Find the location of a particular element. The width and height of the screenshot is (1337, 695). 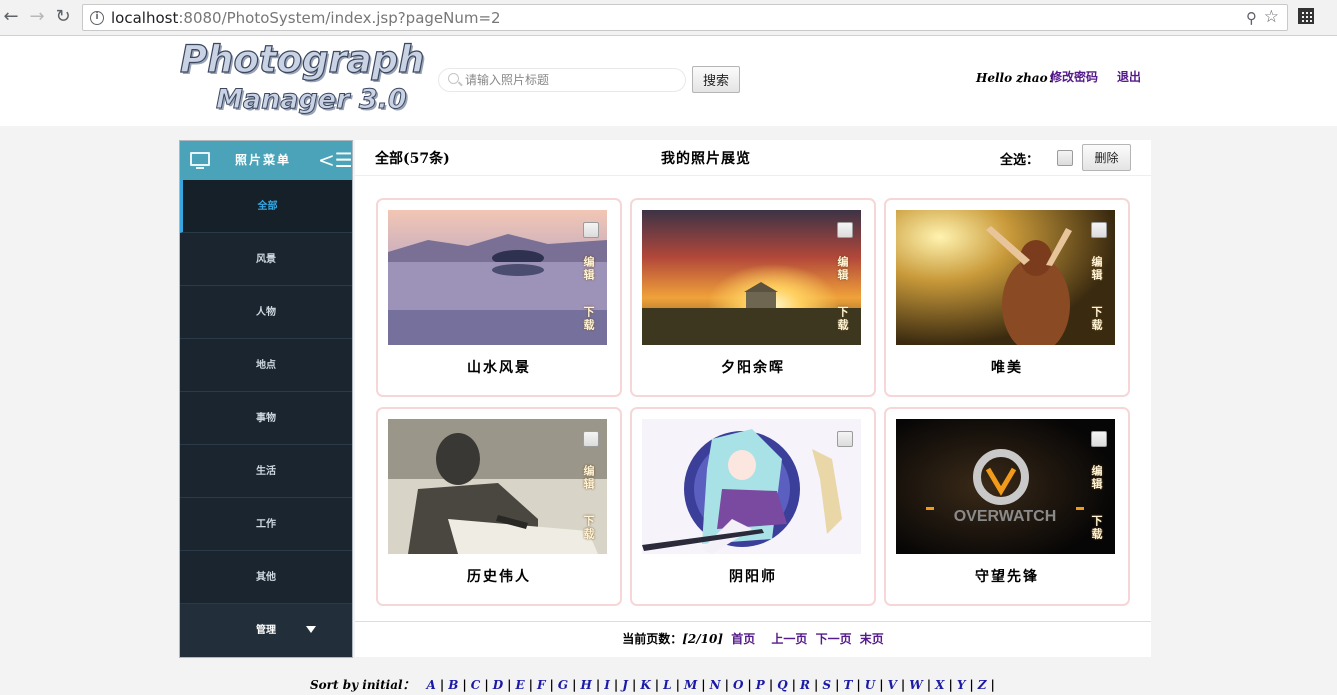

logout-link: 退出 is located at coordinates (1129, 76).